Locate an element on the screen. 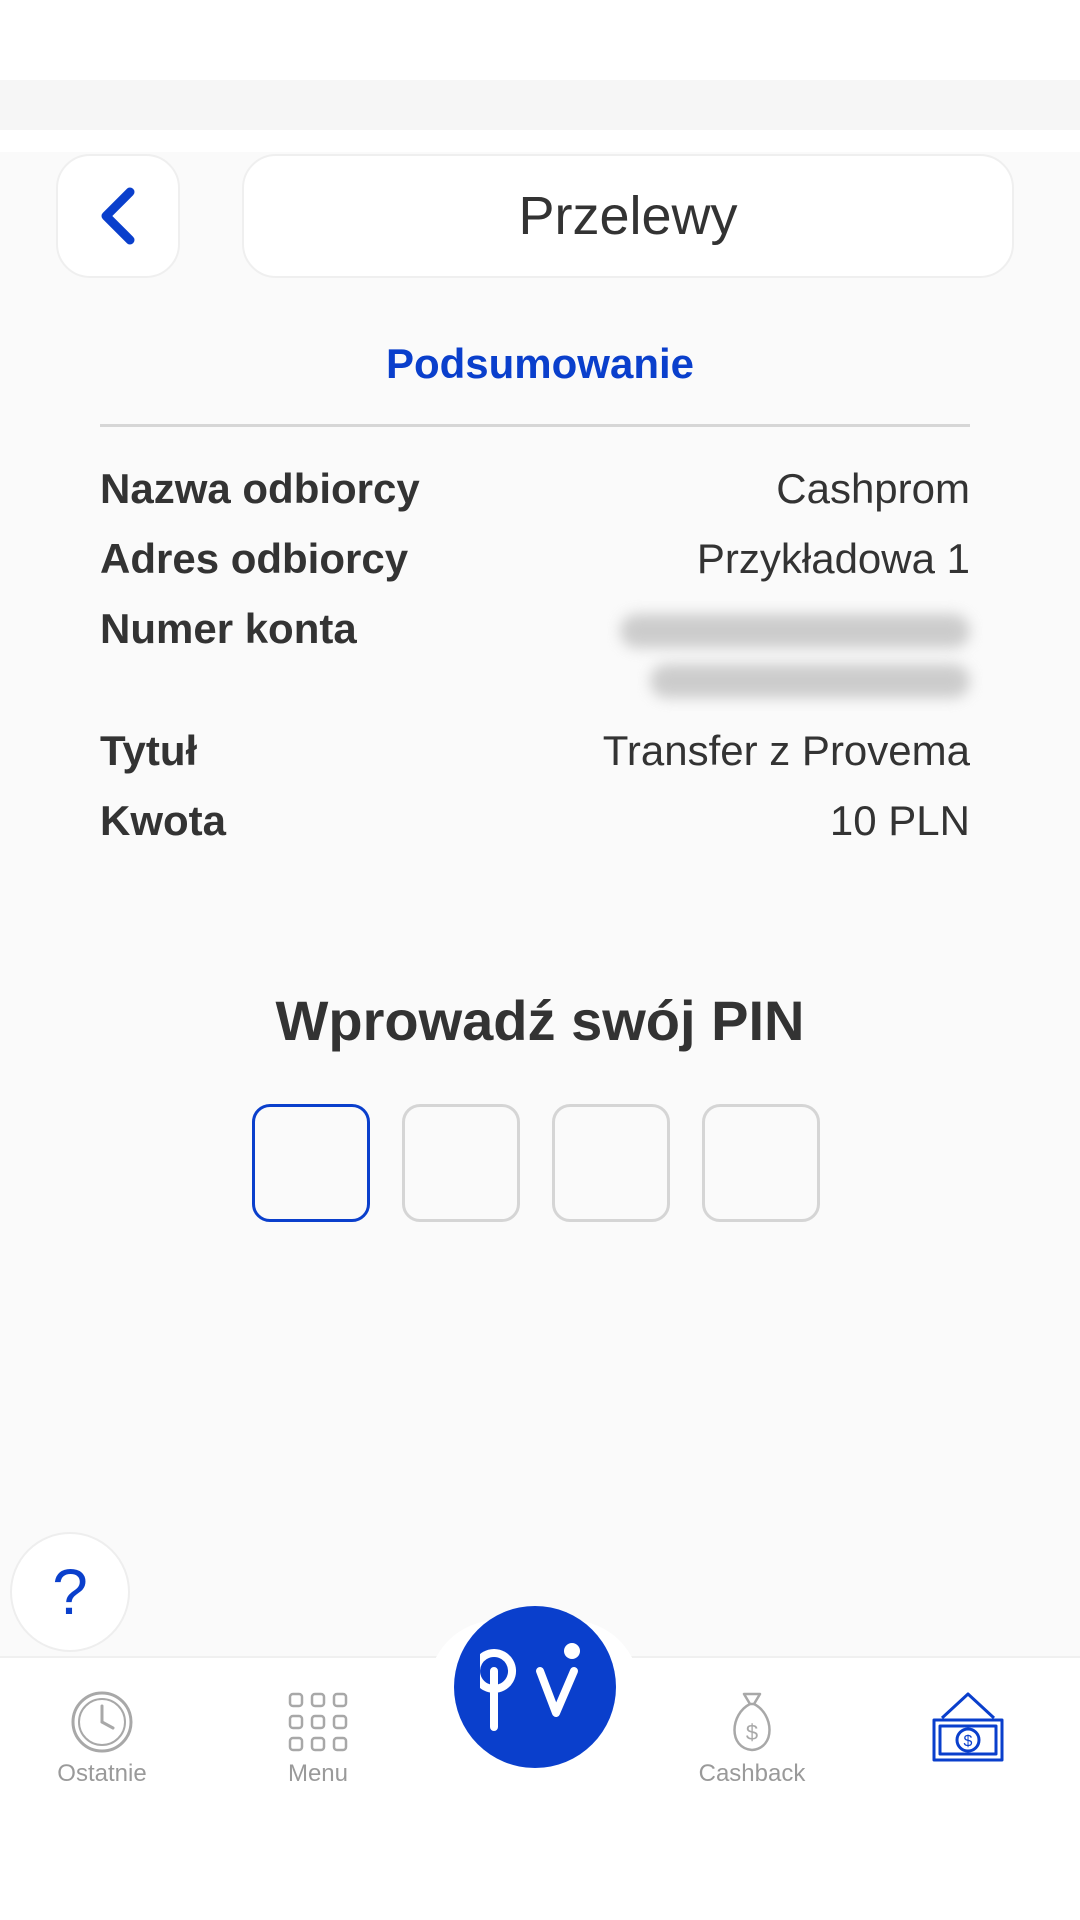 The image size is (1080, 1920). grid-icon is located at coordinates (318, 1722).